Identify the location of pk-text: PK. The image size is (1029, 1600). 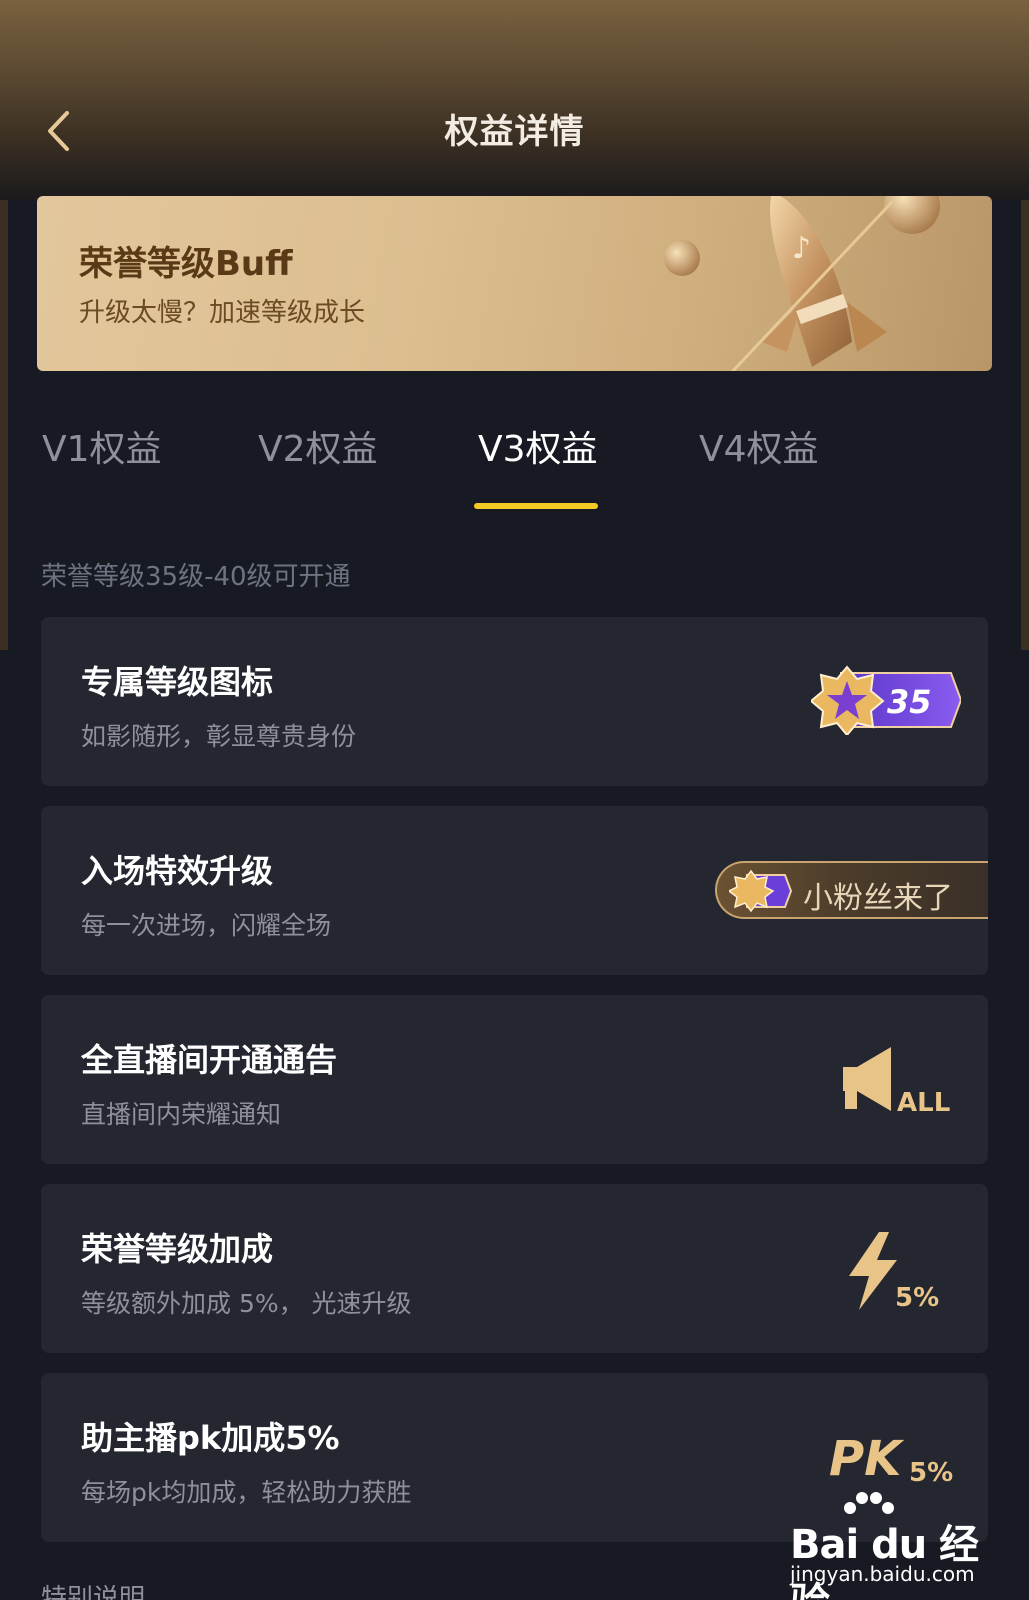
(867, 1459).